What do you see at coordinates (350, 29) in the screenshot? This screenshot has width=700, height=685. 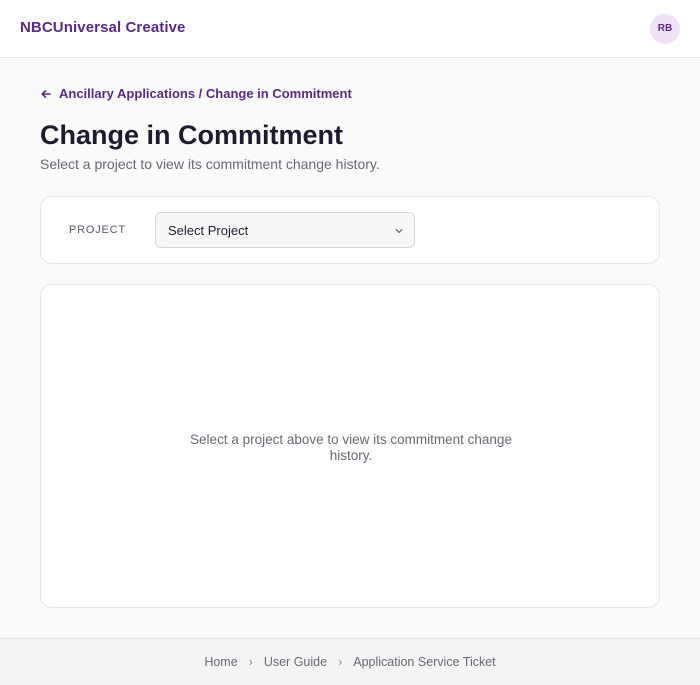 I see `top-bar: NBCUniversal Creative RB` at bounding box center [350, 29].